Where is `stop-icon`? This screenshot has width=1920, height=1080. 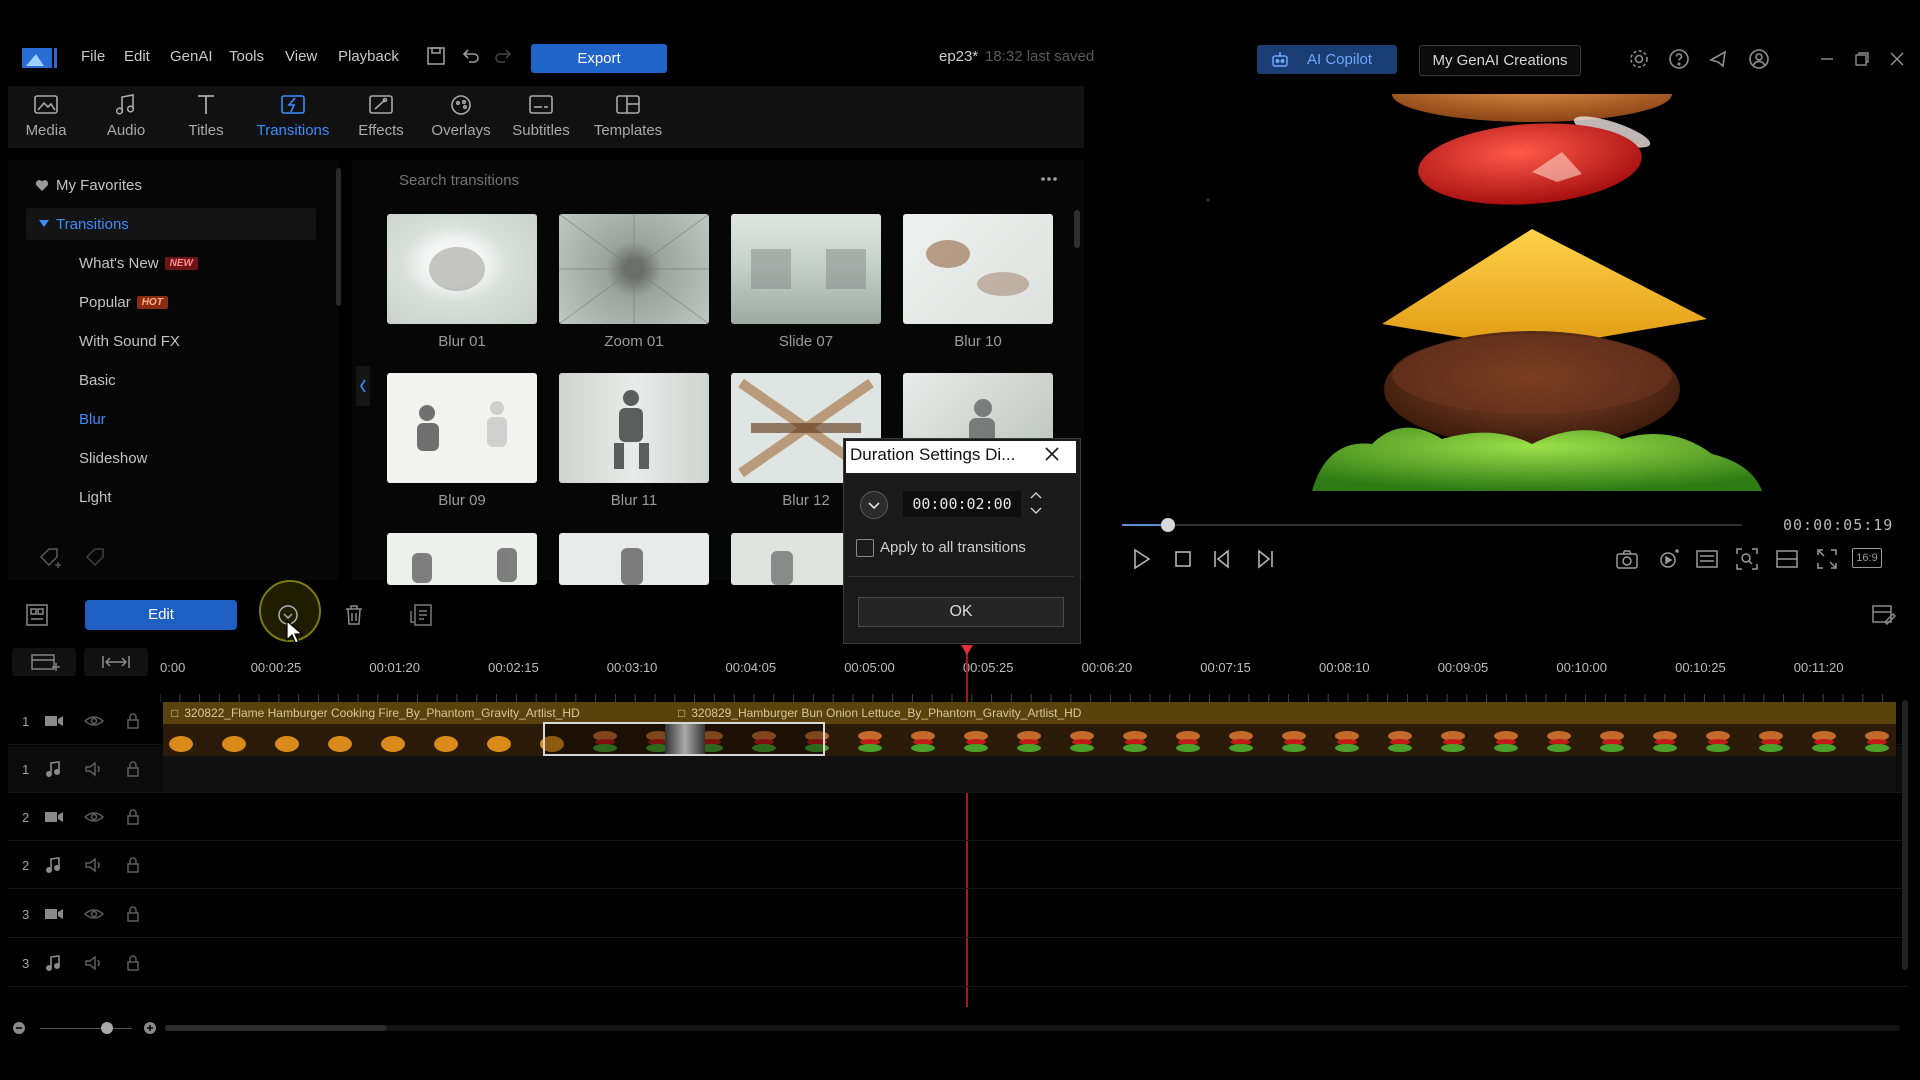
stop-icon is located at coordinates (1183, 559).